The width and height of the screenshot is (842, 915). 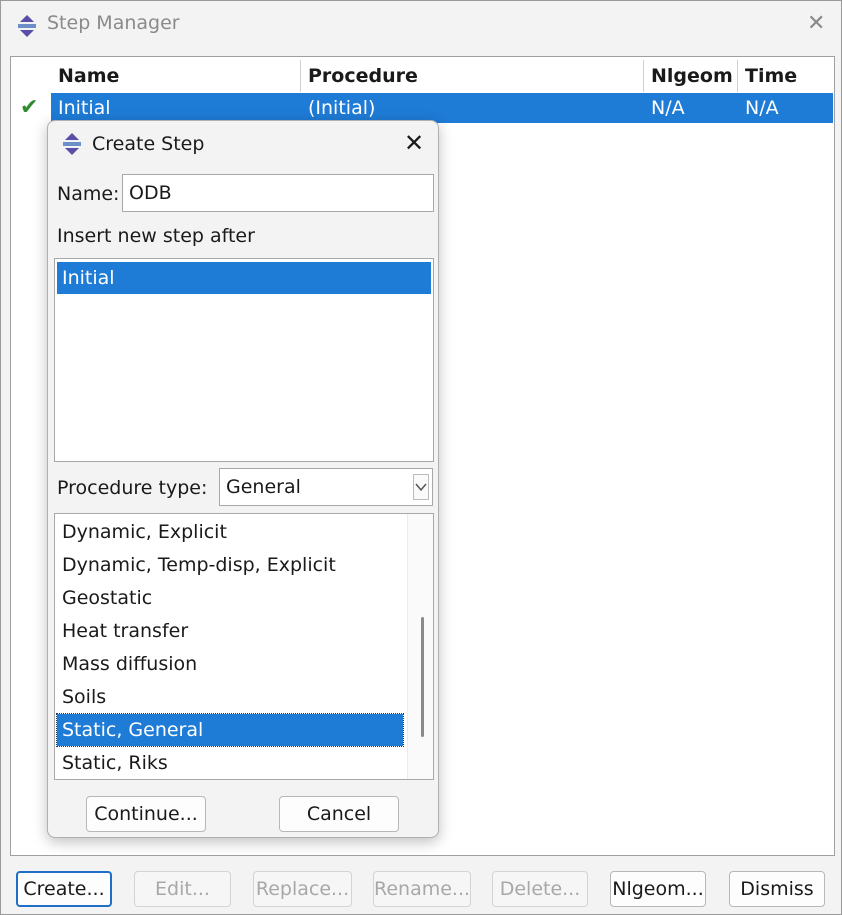 What do you see at coordinates (762, 108) in the screenshot?
I see `cell-time: N/A` at bounding box center [762, 108].